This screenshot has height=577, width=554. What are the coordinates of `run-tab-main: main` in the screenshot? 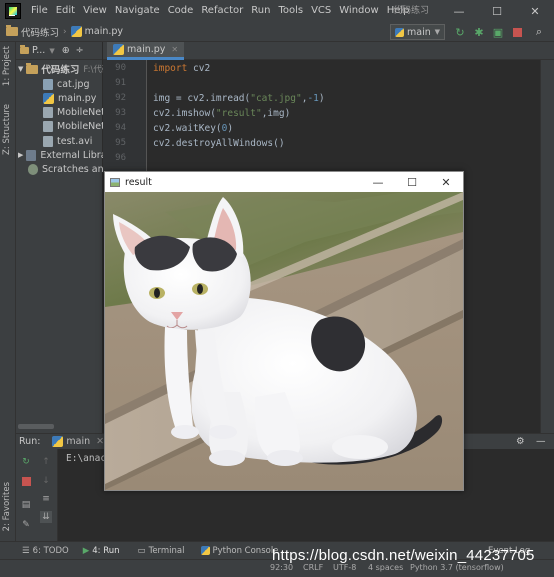 It's located at (78, 441).